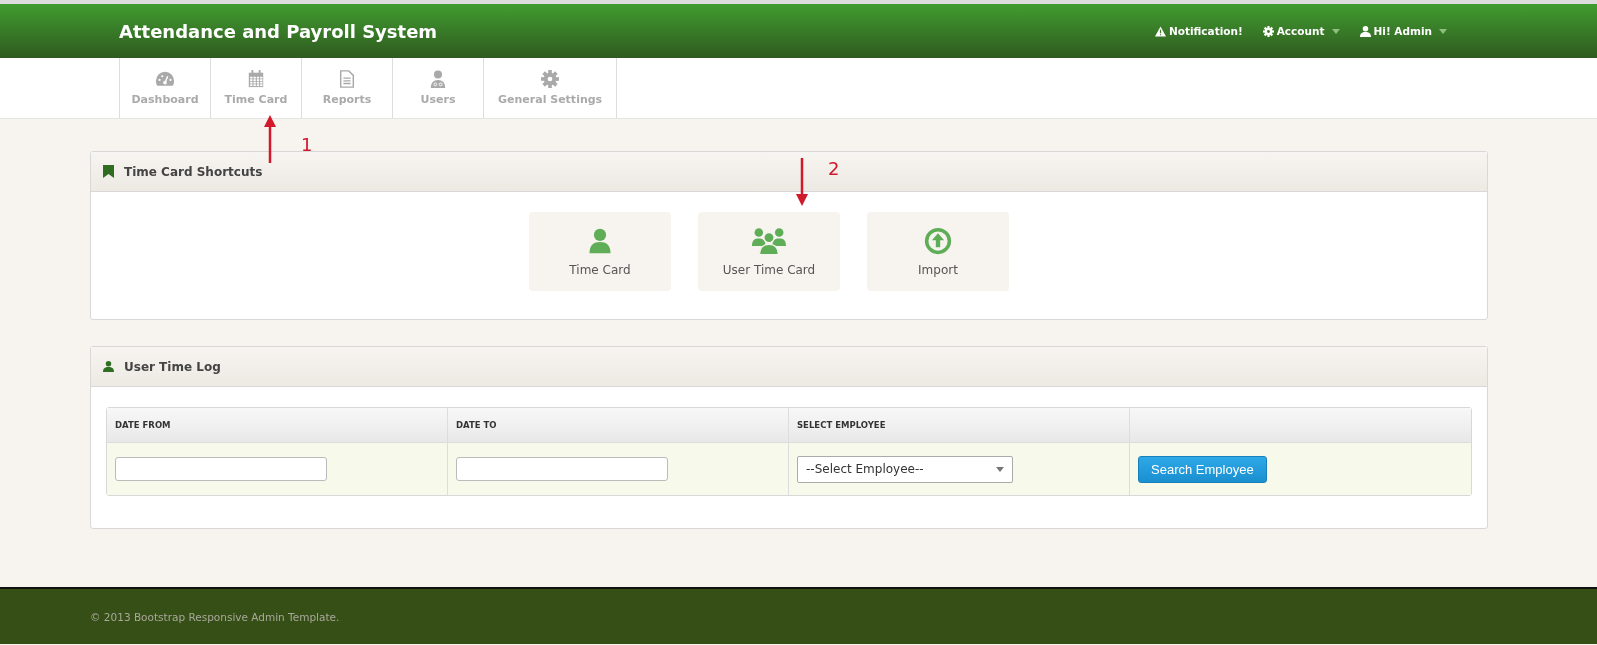  What do you see at coordinates (172, 366) in the screenshot?
I see `panel-title: User Time Log` at bounding box center [172, 366].